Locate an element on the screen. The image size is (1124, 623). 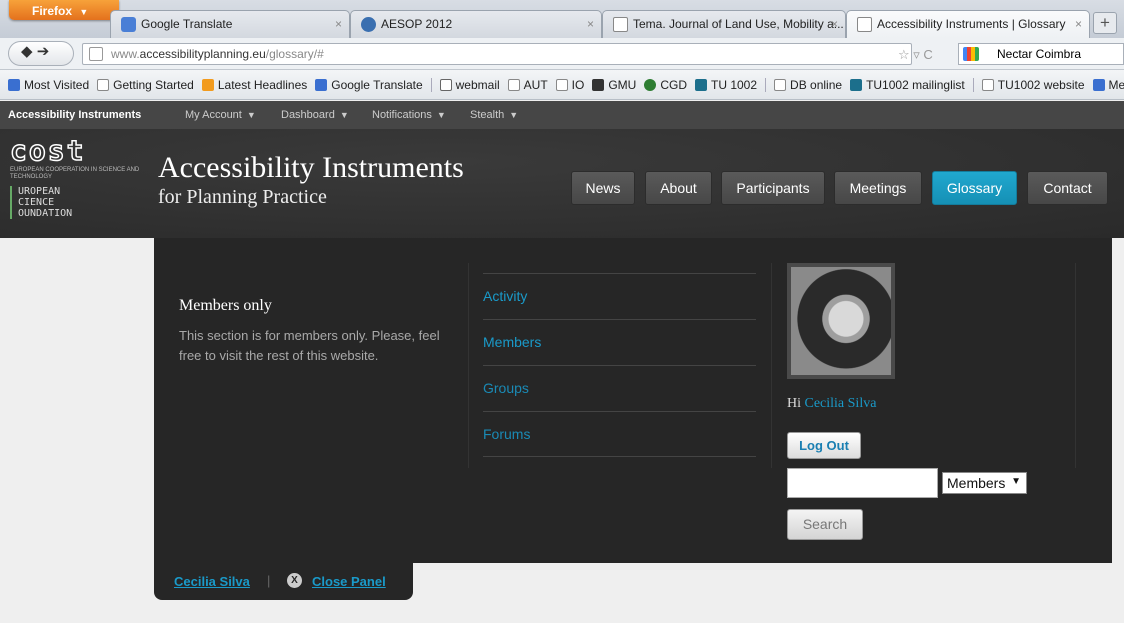
bookmark-item: GMU is located at coordinates (614, 85).